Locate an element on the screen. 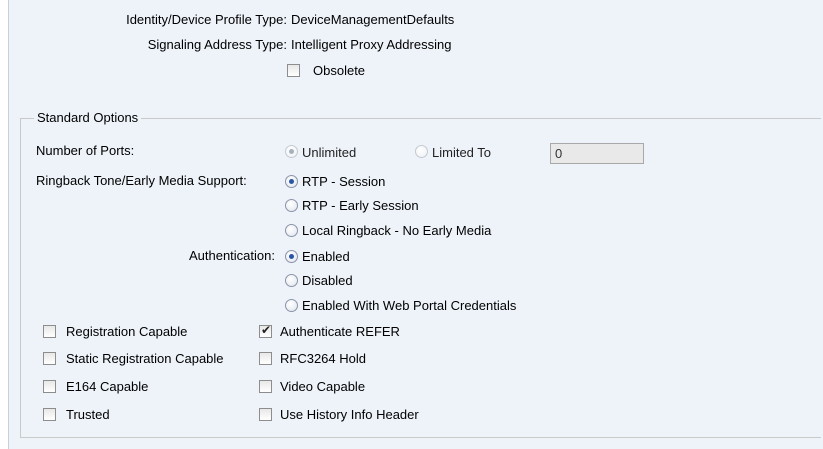 Image resolution: width=823 pixels, height=449 pixels. identity-profile-value: DeviceManagementDefaults is located at coordinates (373, 19).